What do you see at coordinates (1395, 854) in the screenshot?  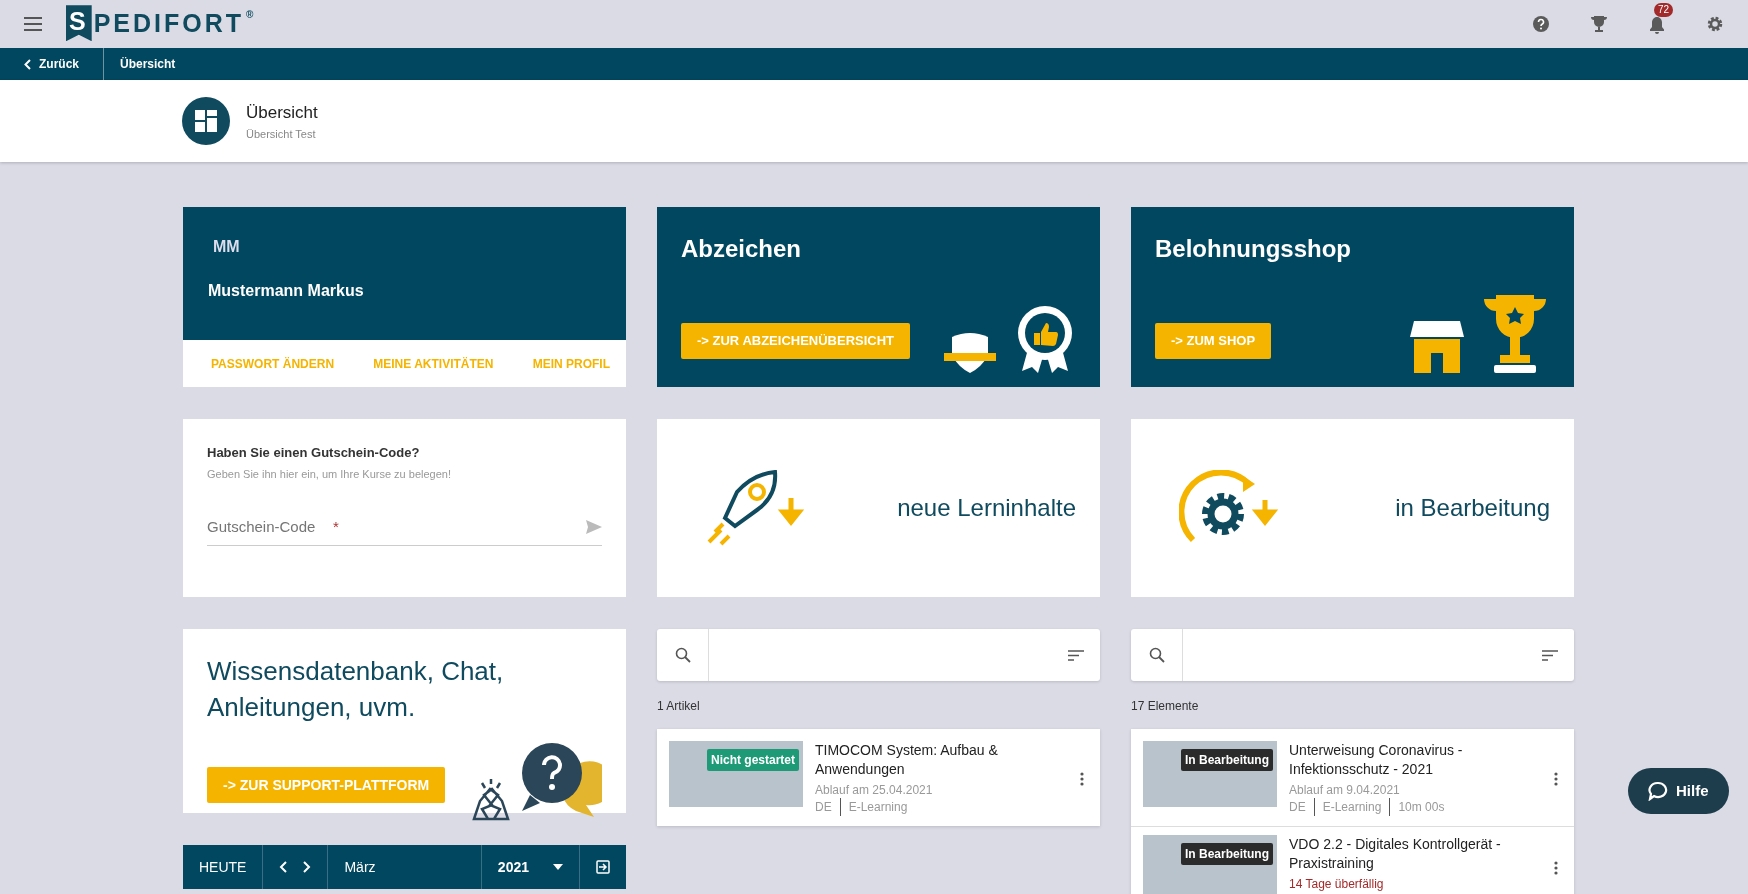 I see `course-title: VDO 2.2 - Digitales Kontrollgerät - Praxistraining` at bounding box center [1395, 854].